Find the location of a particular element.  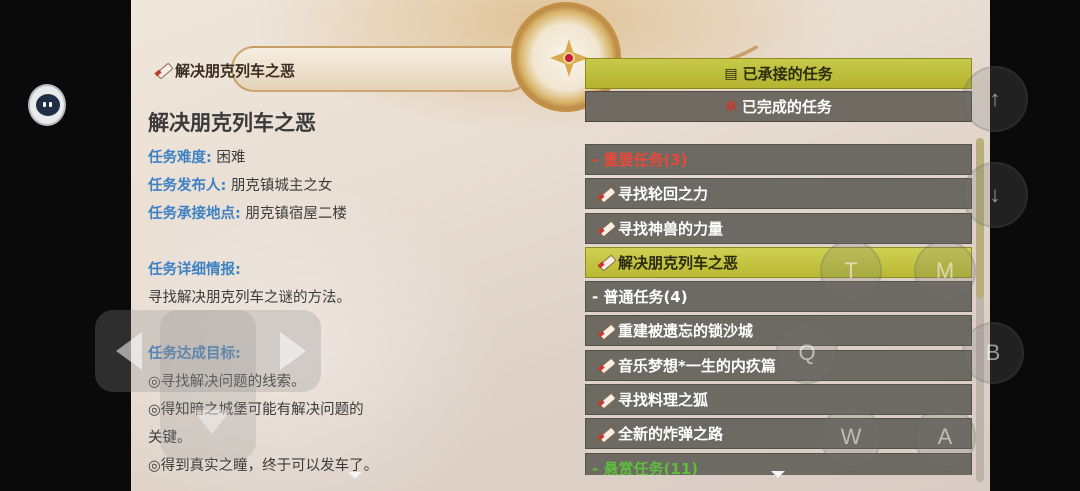

w-button-label: W is located at coordinates (851, 436).